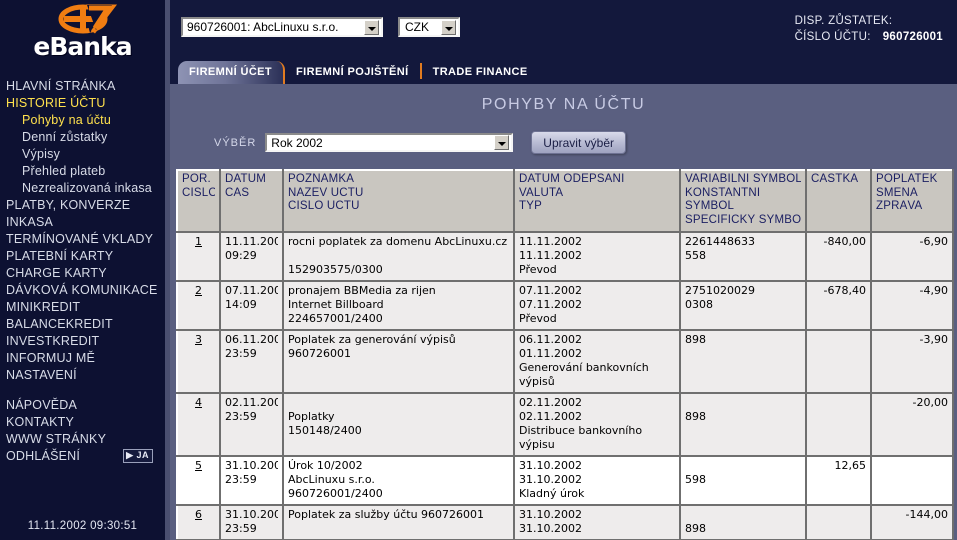 The image size is (957, 540). What do you see at coordinates (198, 402) in the screenshot?
I see `row-sequence-link: 4` at bounding box center [198, 402].